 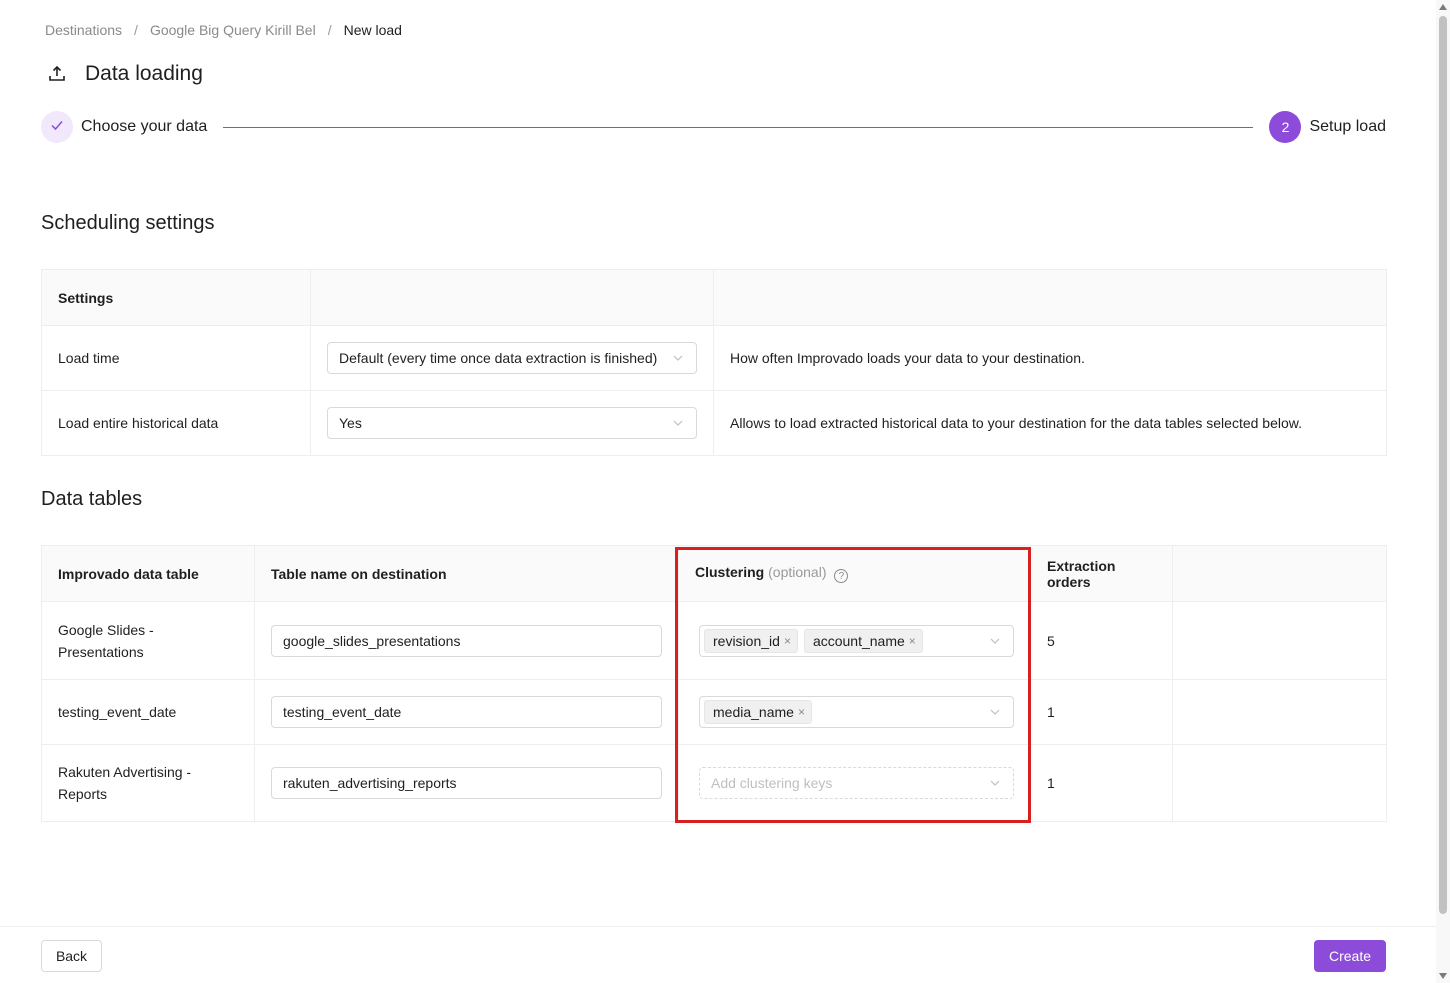 I want to click on scrollbar, so click(x=1443, y=491).